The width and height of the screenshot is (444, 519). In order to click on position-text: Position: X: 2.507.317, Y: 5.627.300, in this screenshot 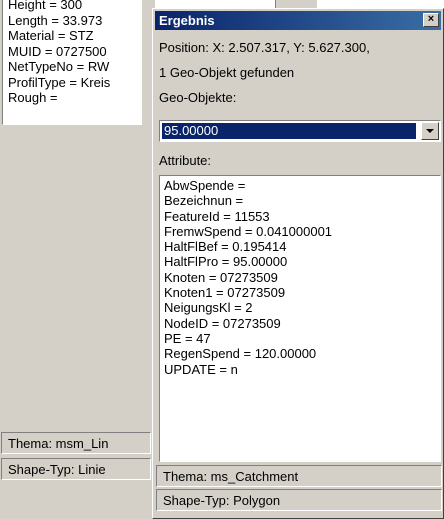, I will do `click(264, 47)`.